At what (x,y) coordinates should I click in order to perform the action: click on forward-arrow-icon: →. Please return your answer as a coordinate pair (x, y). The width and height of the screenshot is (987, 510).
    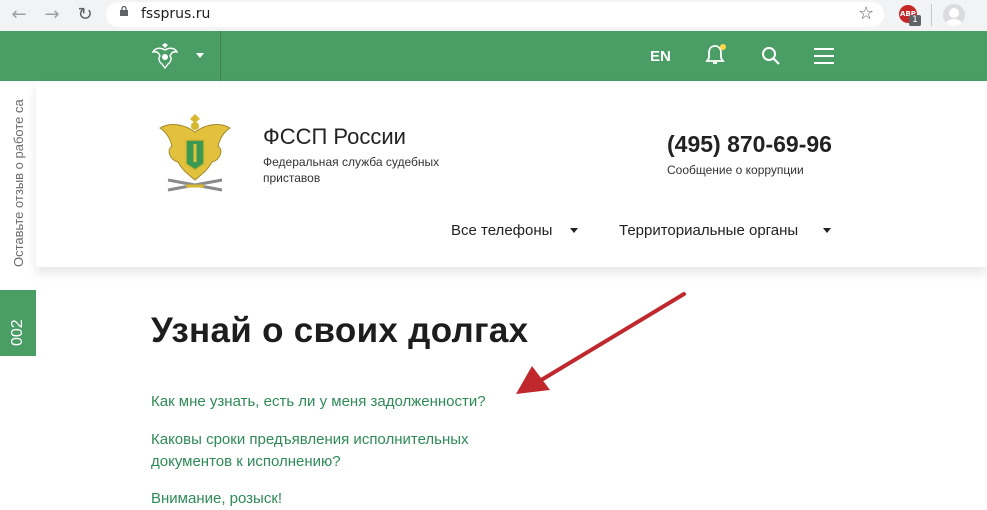
    Looking at the image, I should click on (52, 15).